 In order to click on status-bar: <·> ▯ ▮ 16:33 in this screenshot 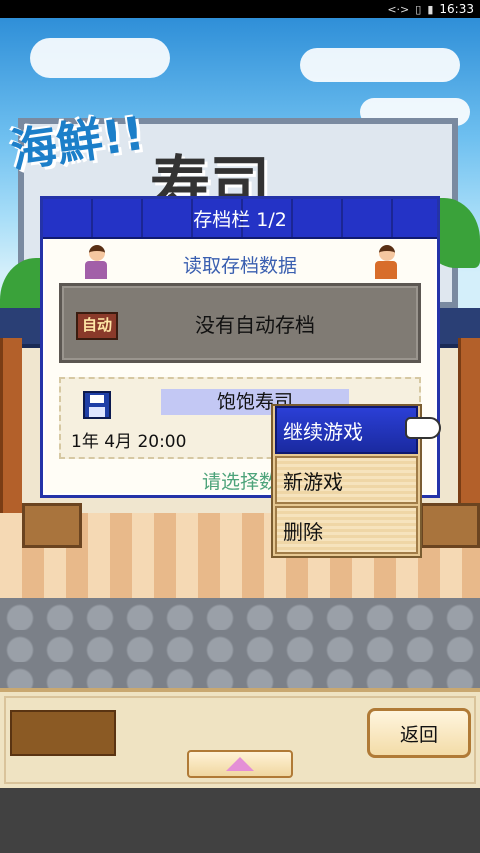, I will do `click(240, 9)`.